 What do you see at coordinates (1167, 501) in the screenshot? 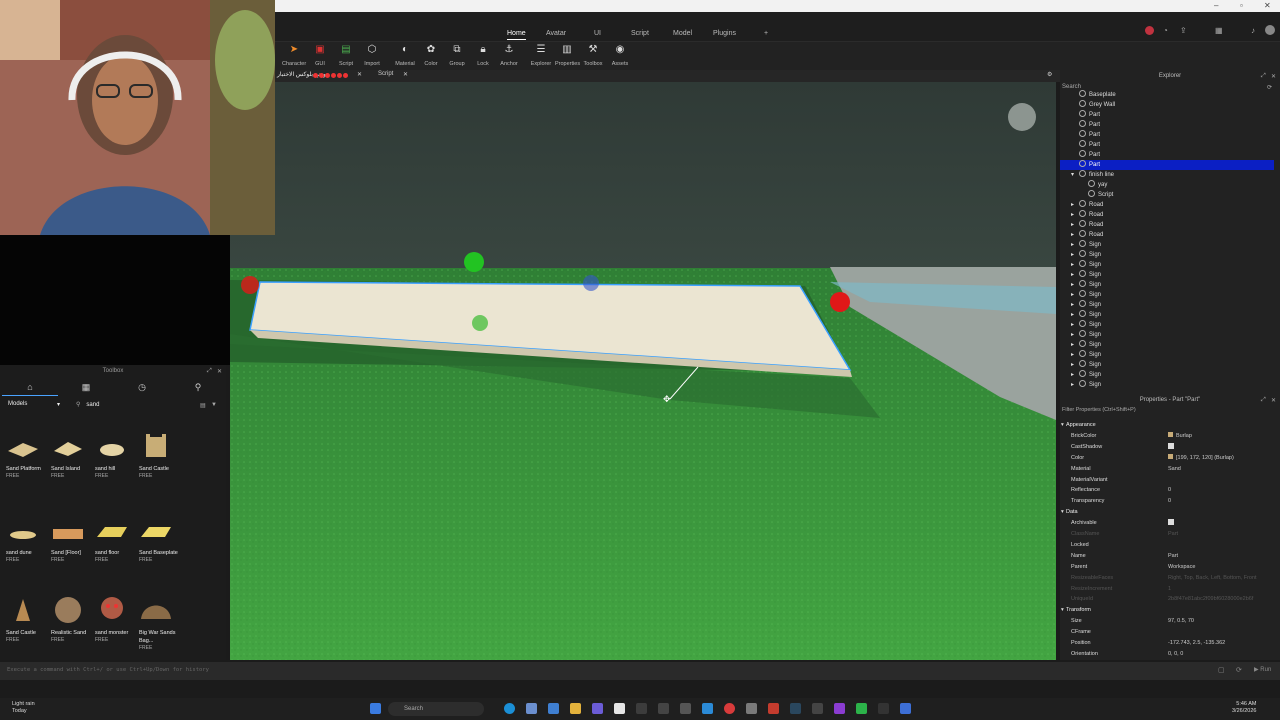
I see `property-row: Transparency 0` at bounding box center [1167, 501].